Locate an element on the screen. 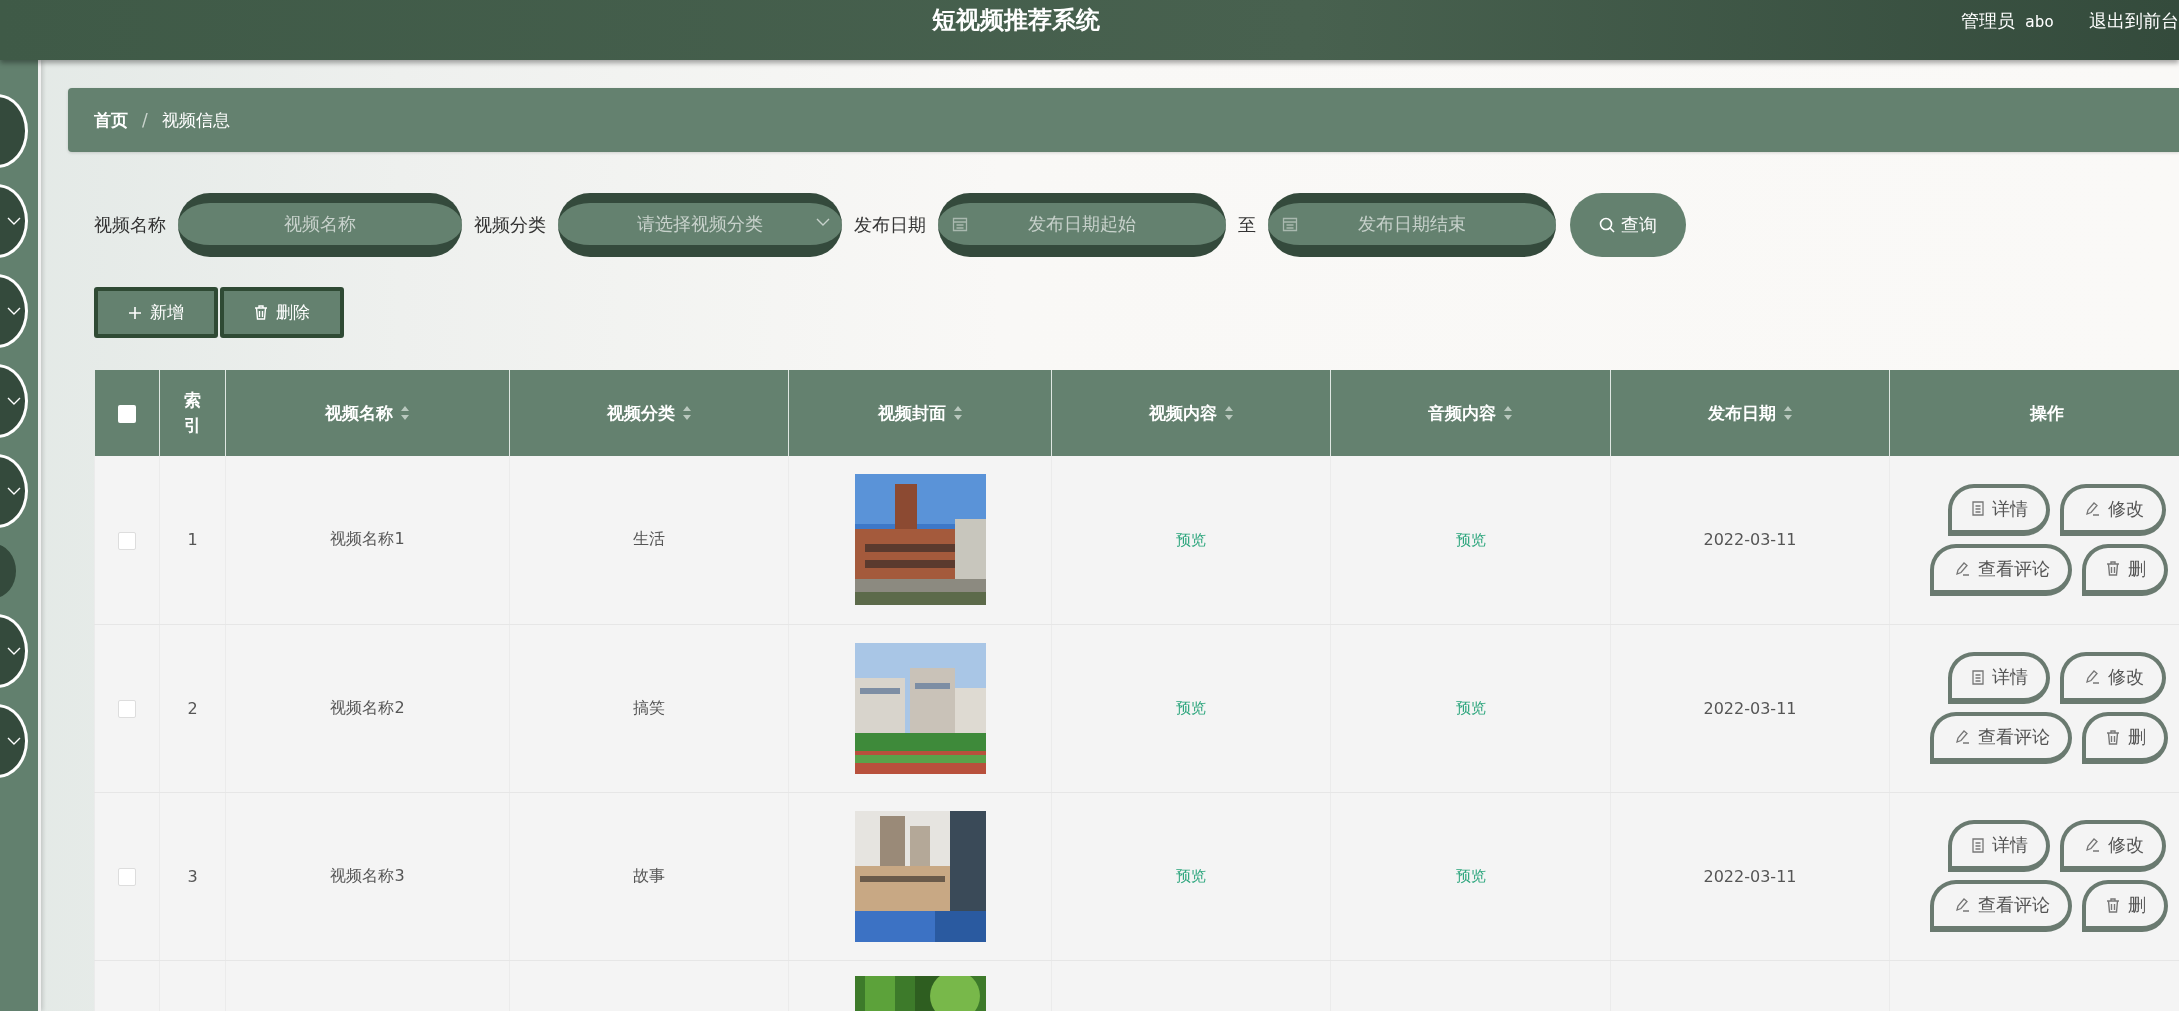 The width and height of the screenshot is (2179, 1011). breadcrumb-link: 首页 is located at coordinates (111, 120).